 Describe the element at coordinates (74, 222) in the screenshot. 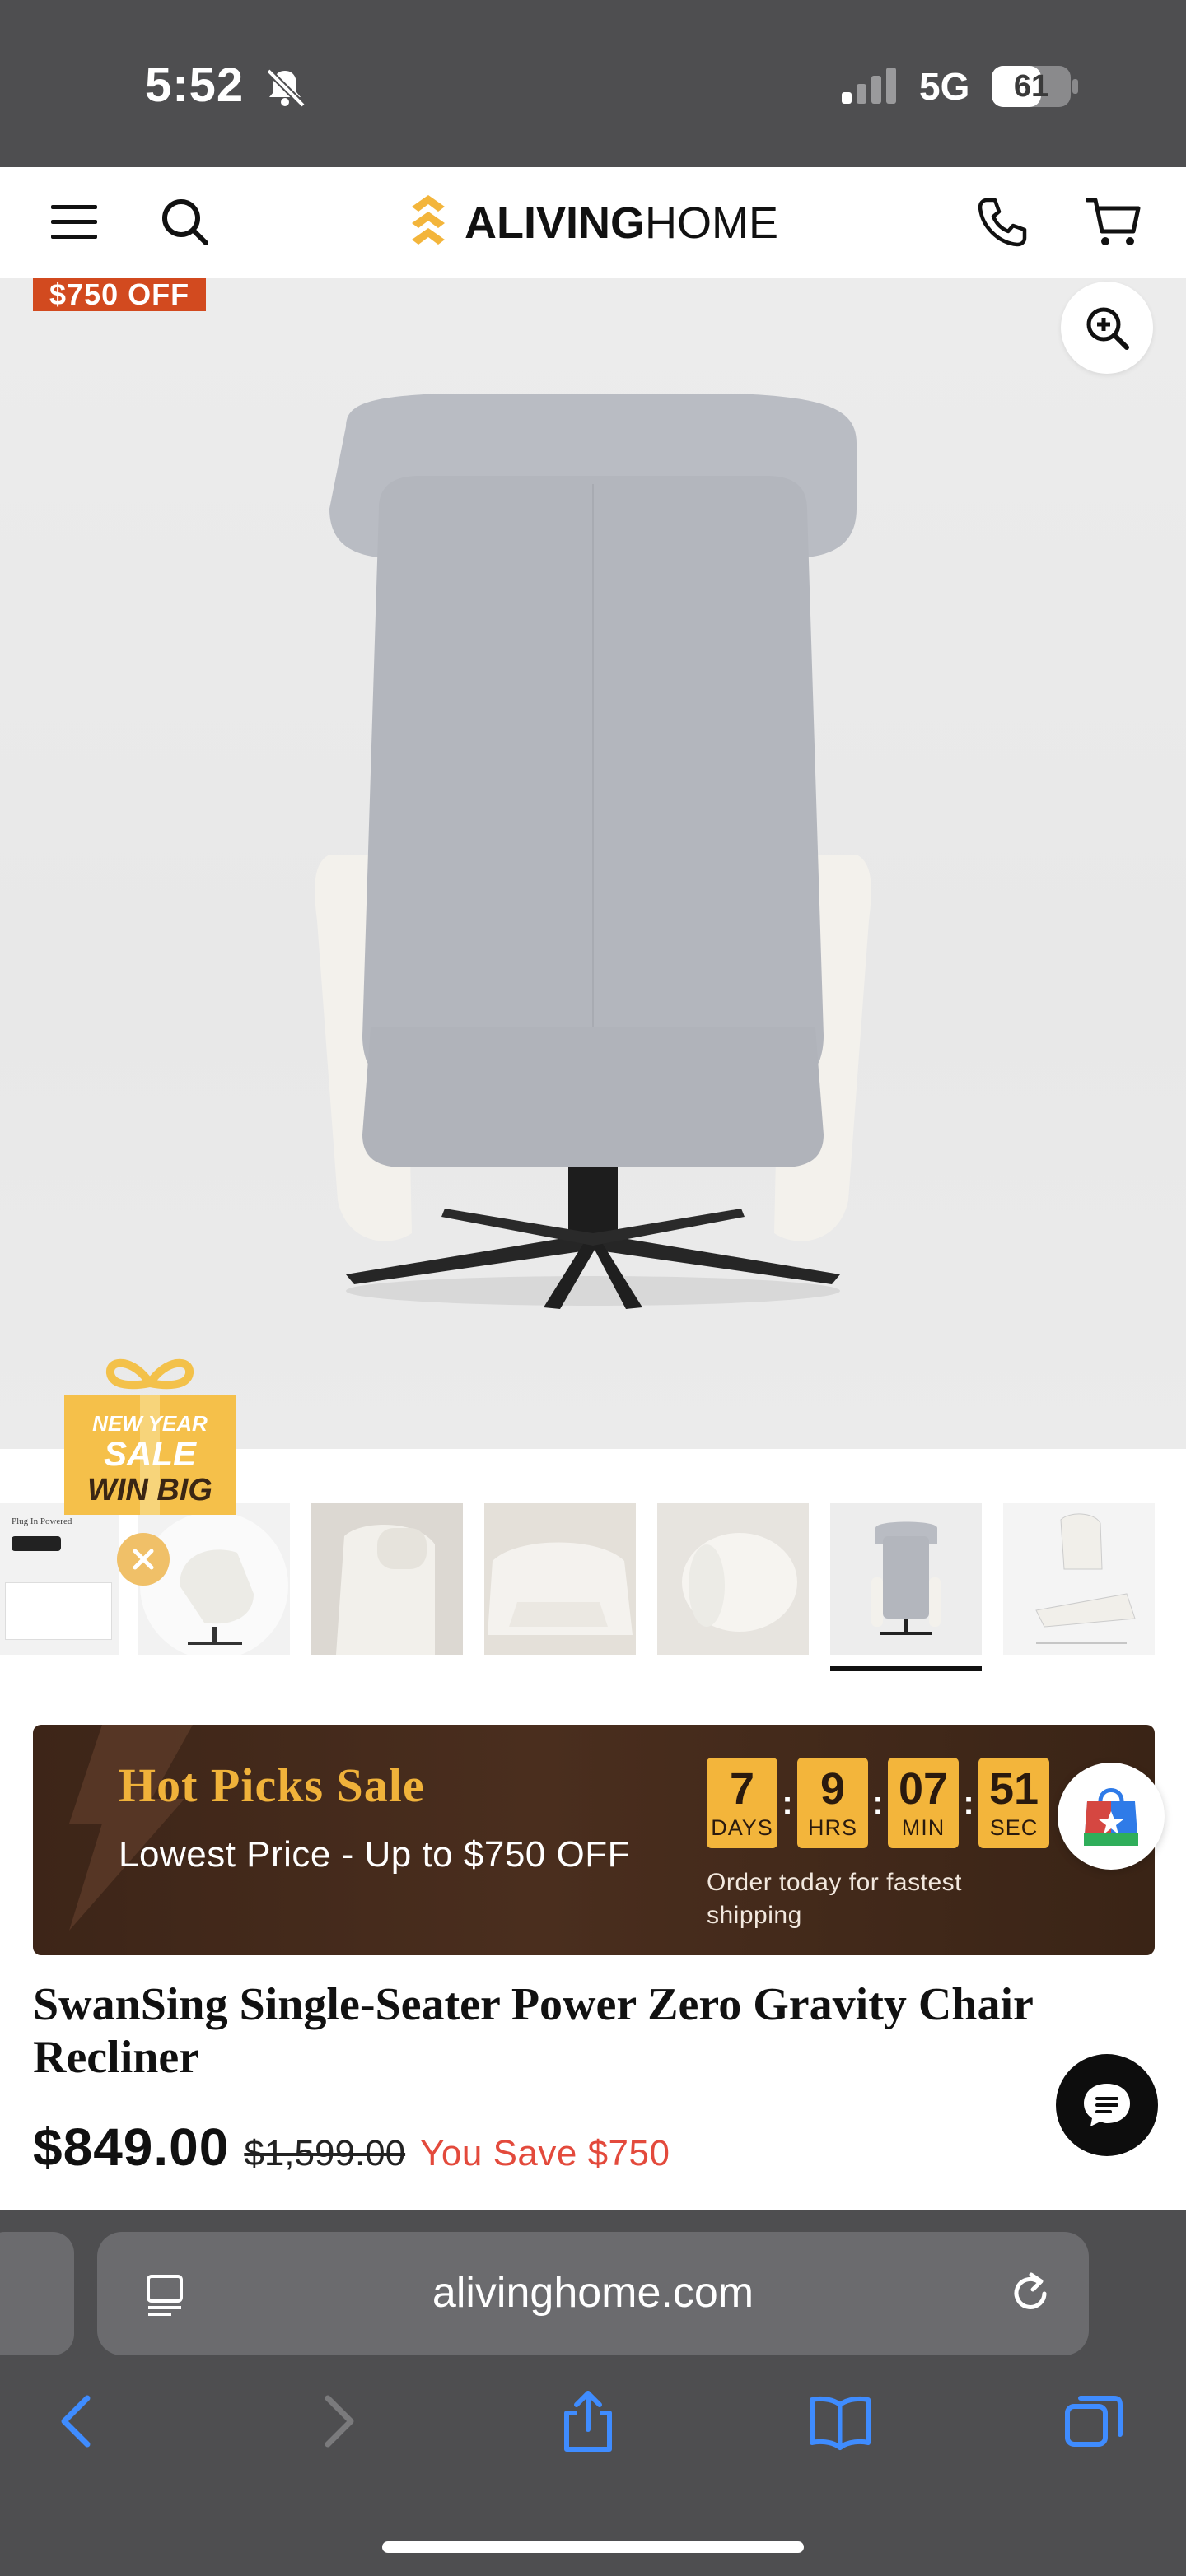

I see `menu-icon` at that location.